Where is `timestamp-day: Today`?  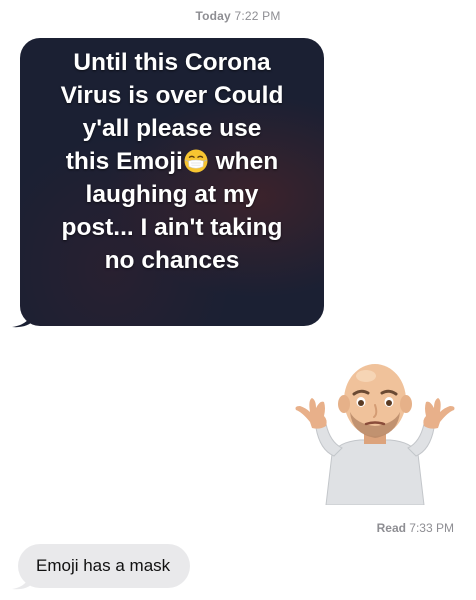 timestamp-day: Today is located at coordinates (213, 16).